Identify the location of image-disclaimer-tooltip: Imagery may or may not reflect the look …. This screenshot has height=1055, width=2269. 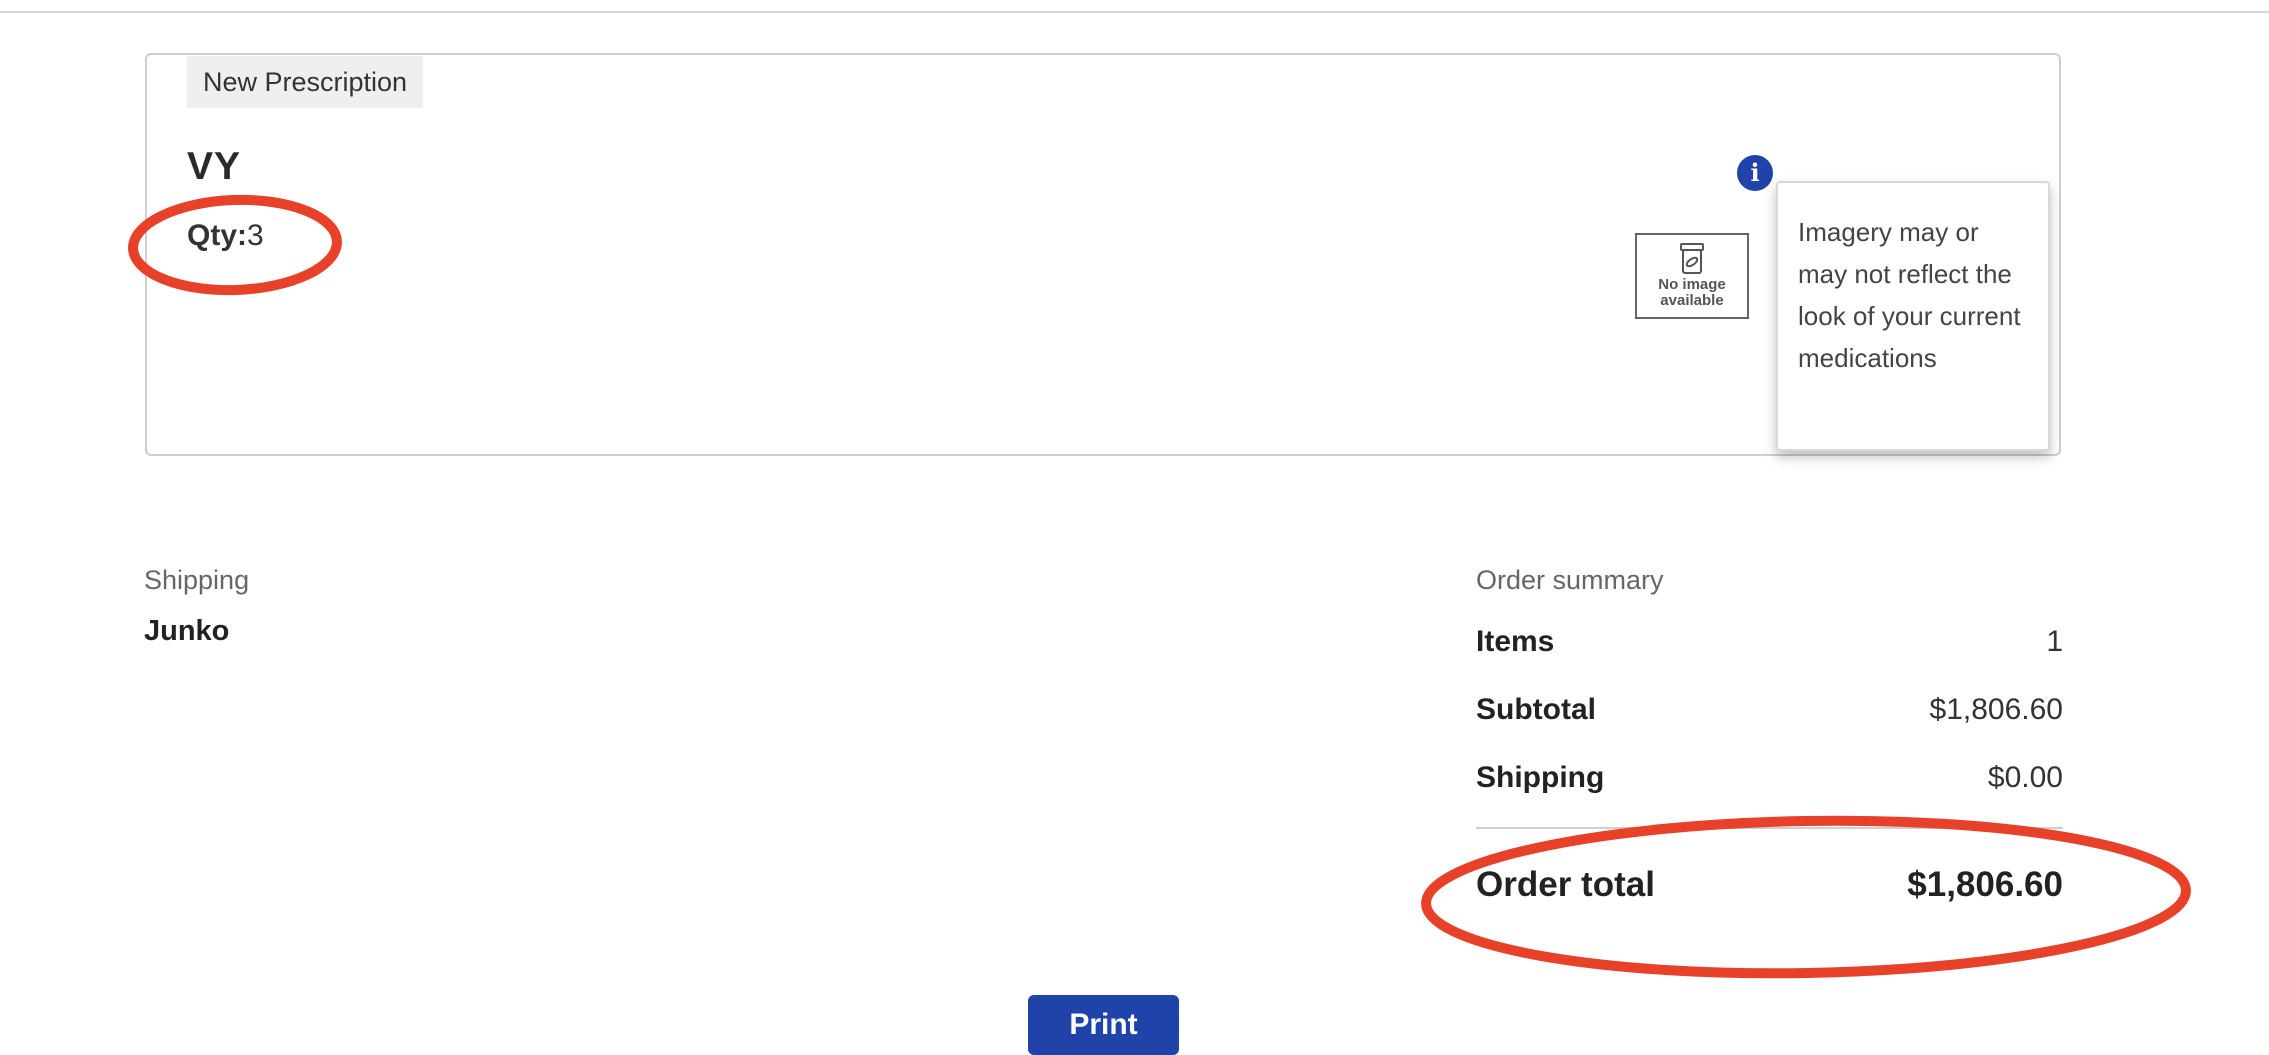
(1913, 316).